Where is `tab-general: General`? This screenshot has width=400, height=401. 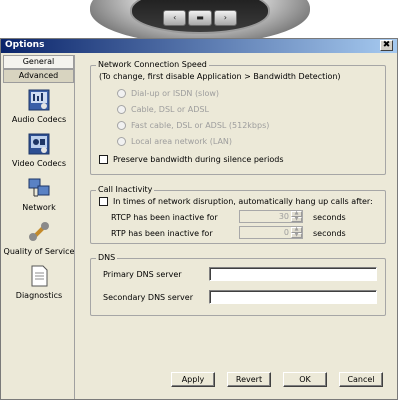
tab-general: General is located at coordinates (38, 62).